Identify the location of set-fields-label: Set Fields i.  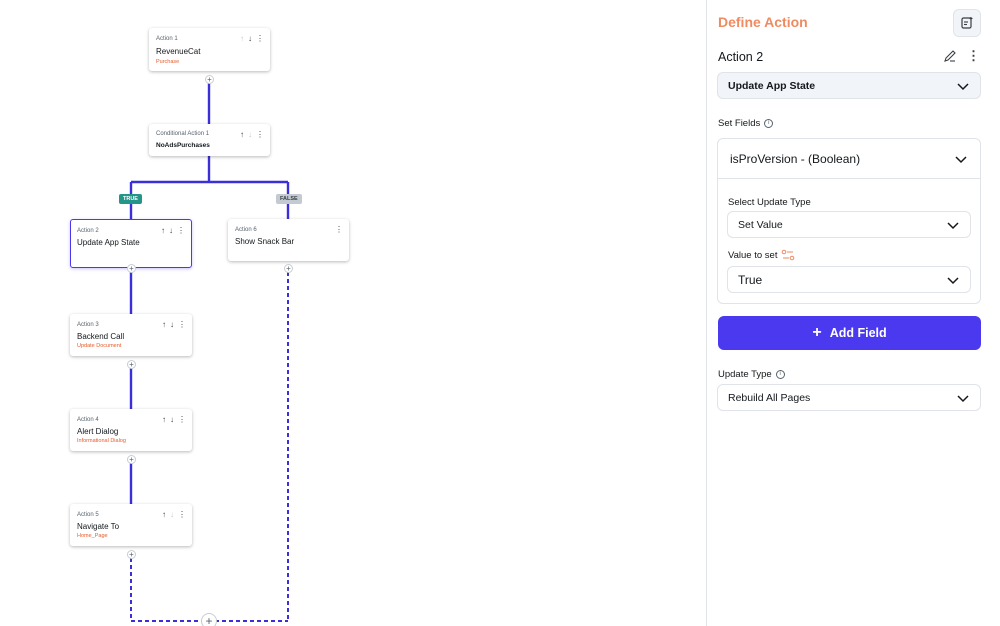
(746, 123).